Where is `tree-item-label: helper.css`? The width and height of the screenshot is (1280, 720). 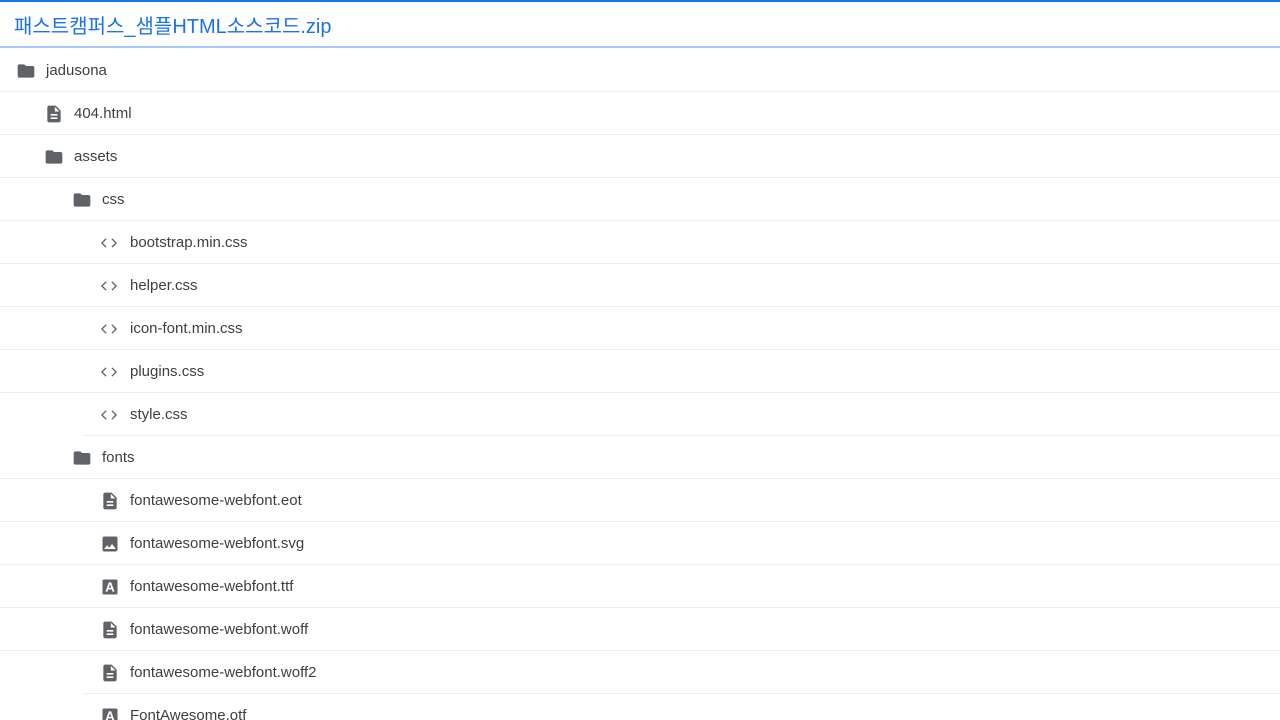 tree-item-label: helper.css is located at coordinates (164, 285).